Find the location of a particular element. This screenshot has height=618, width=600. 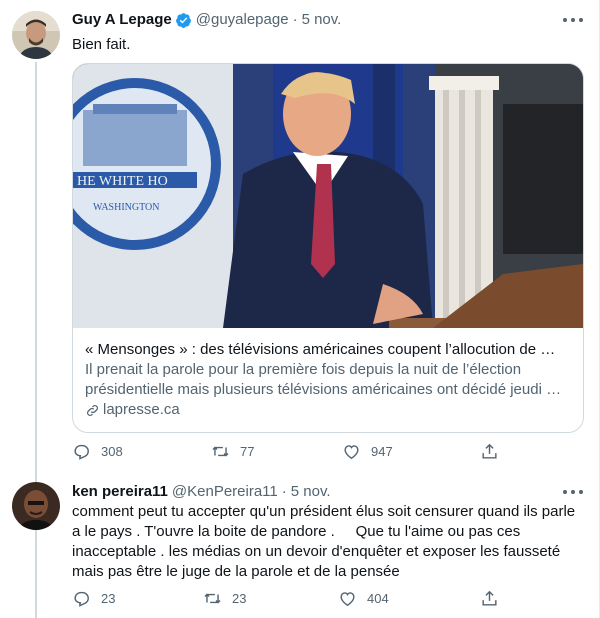

reply-count: 308 is located at coordinates (112, 451).